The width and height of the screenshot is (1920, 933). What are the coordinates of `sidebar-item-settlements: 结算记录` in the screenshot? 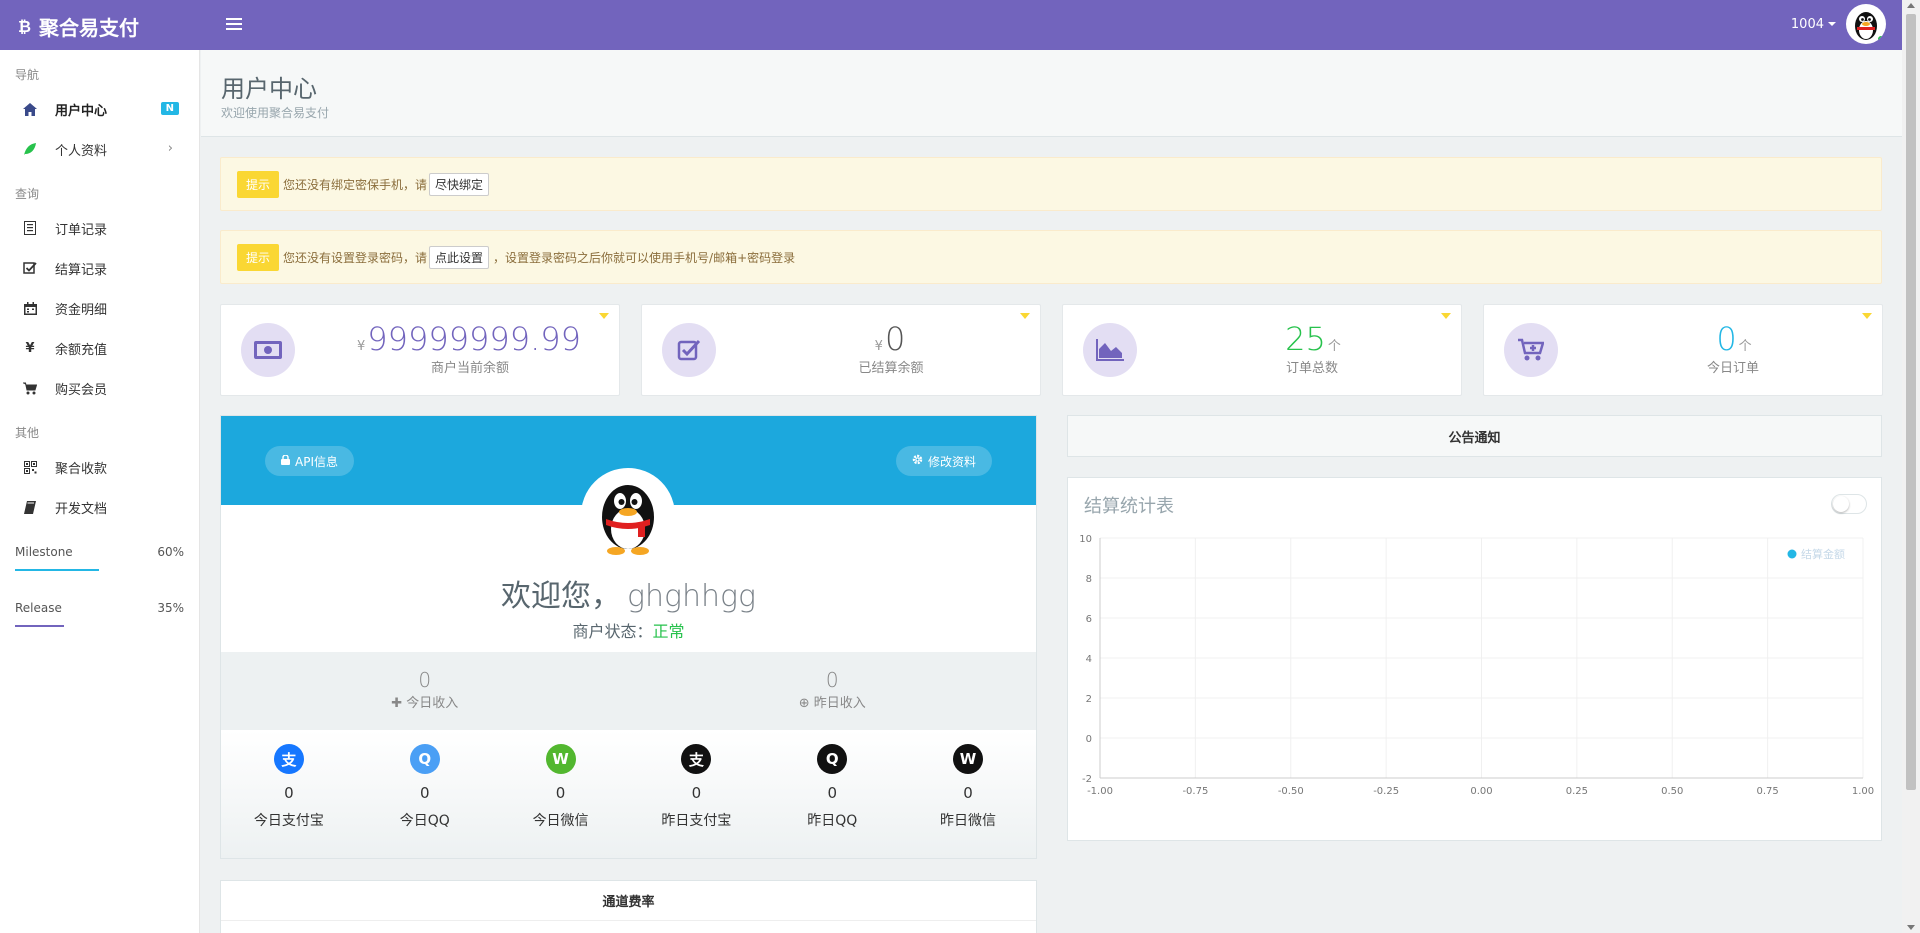 It's located at (99, 268).